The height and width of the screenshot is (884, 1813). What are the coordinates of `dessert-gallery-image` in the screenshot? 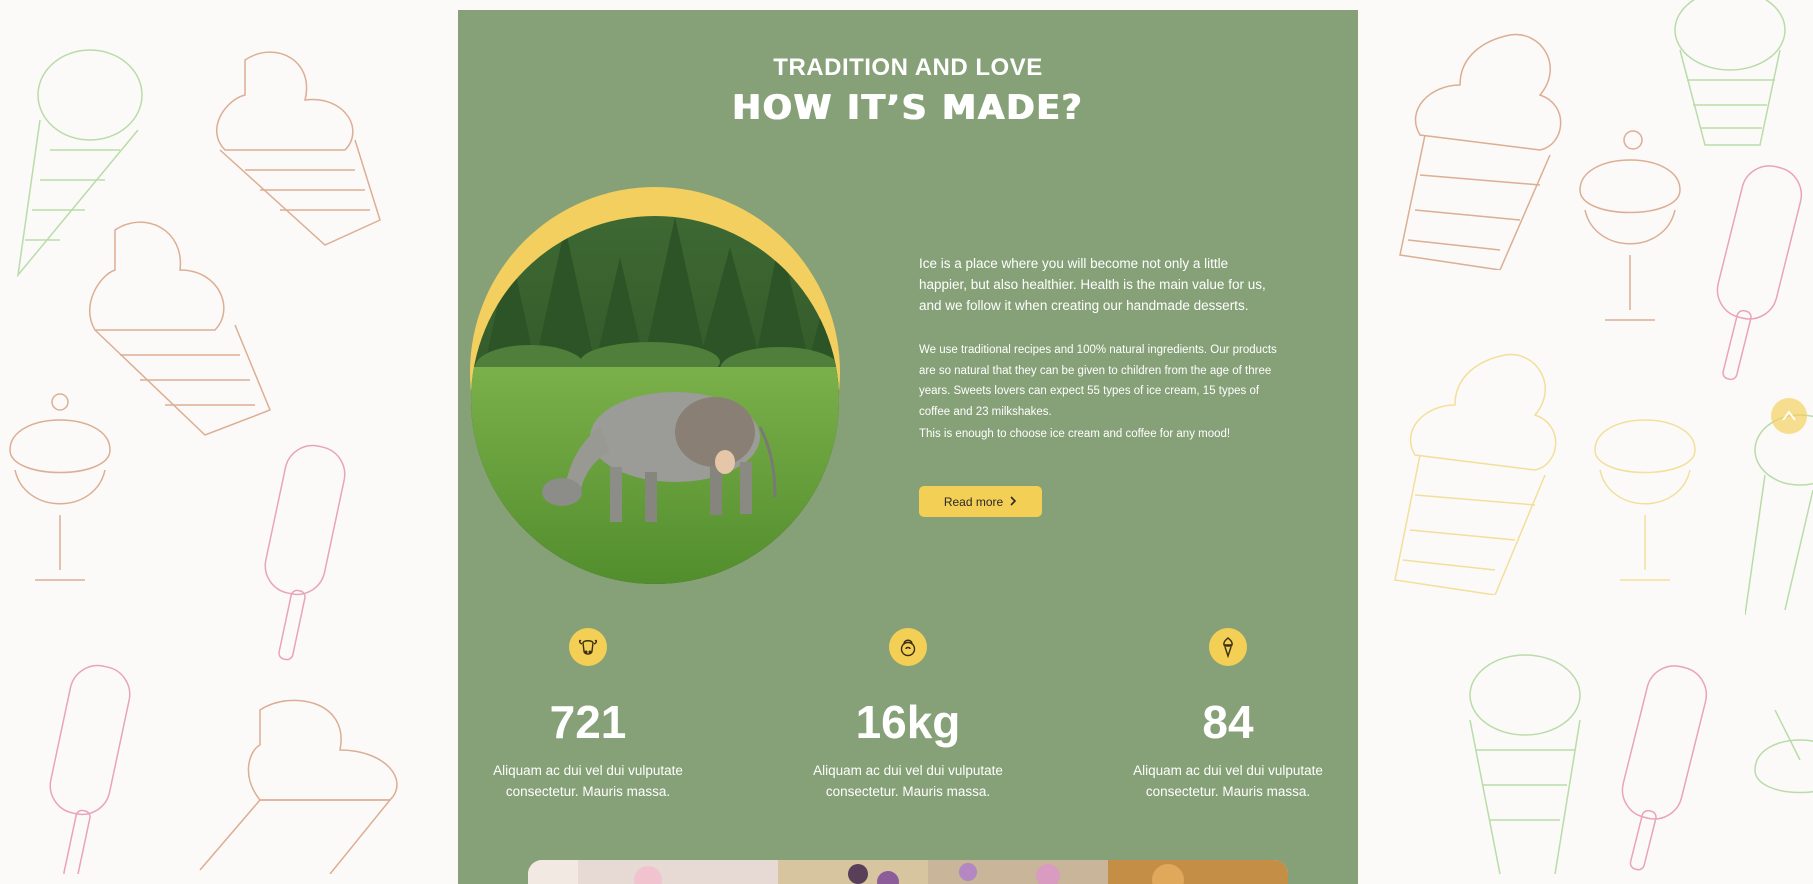 It's located at (908, 872).